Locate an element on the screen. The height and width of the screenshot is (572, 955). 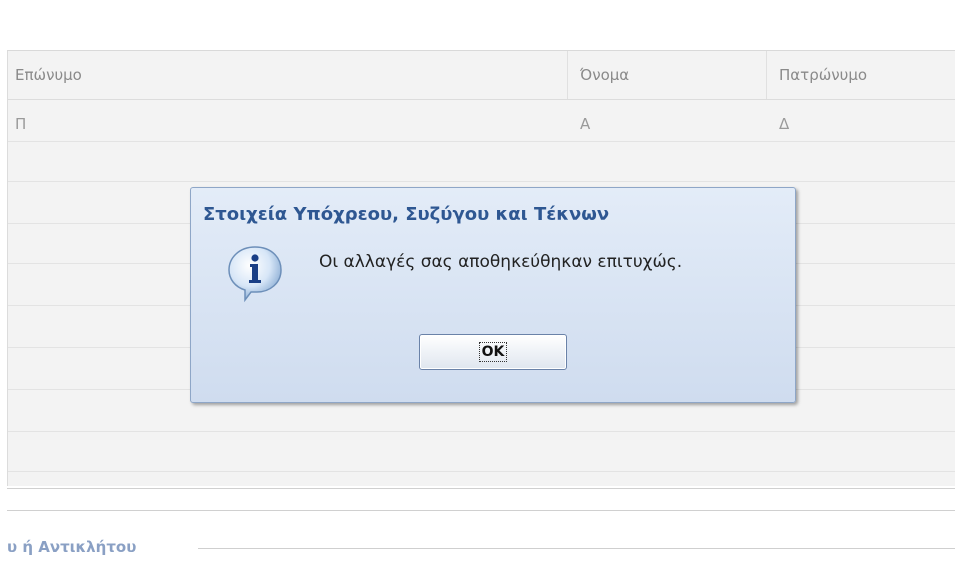
column-header-surname: Επώνυμο is located at coordinates (48, 75).